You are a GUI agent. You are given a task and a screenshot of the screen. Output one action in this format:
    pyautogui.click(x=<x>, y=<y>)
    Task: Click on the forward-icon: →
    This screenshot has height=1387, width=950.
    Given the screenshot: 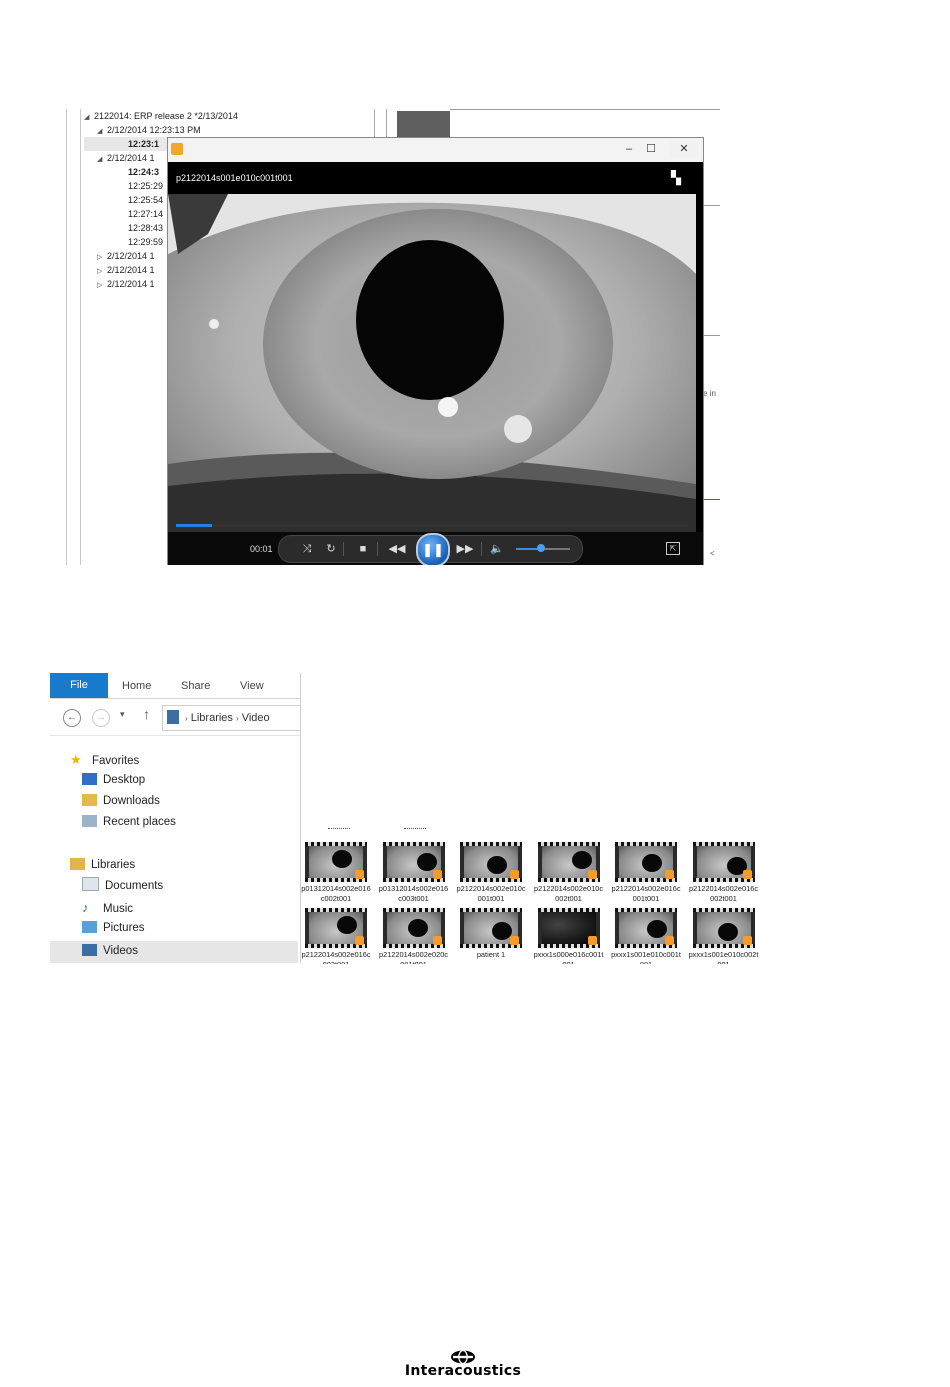 What is the action you would take?
    pyautogui.click(x=101, y=718)
    